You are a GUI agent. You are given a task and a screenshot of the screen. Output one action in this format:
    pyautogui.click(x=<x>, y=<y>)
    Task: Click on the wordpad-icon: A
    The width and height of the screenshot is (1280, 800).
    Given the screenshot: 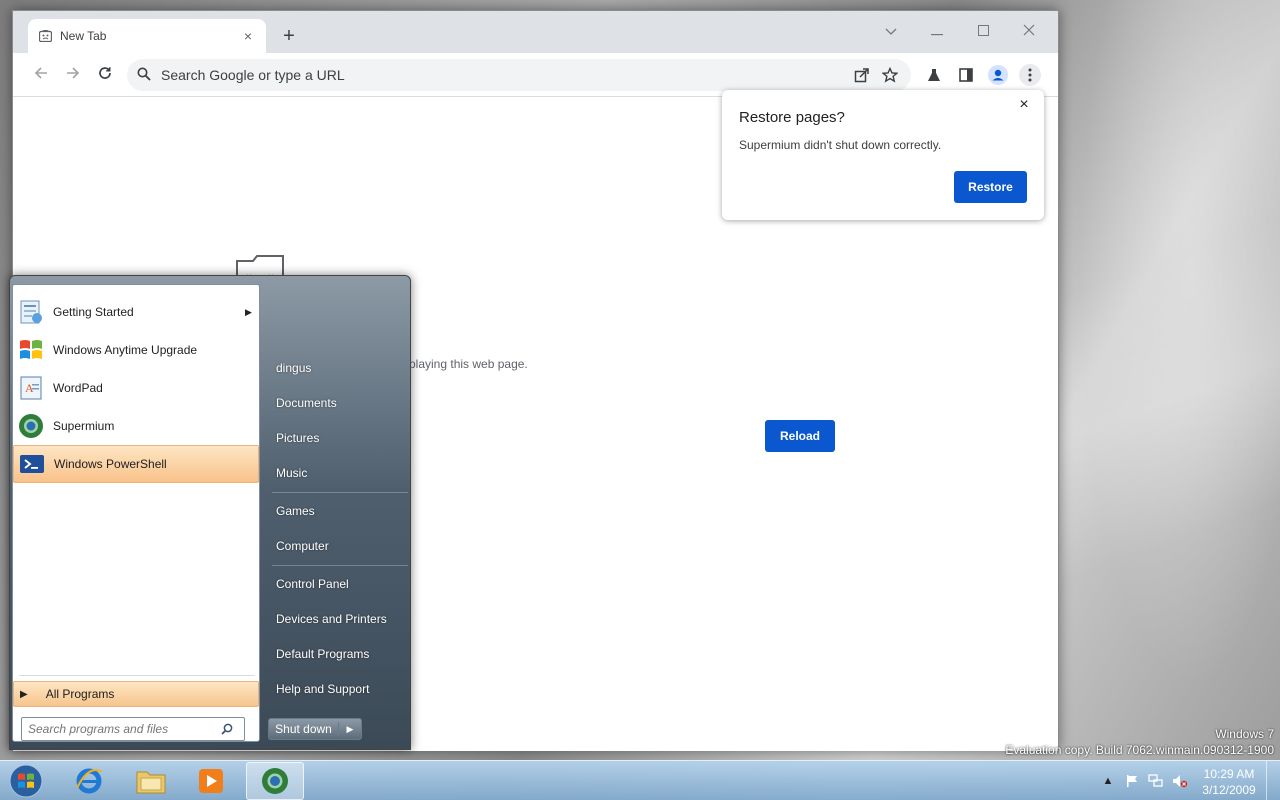 What is the action you would take?
    pyautogui.click(x=31, y=388)
    